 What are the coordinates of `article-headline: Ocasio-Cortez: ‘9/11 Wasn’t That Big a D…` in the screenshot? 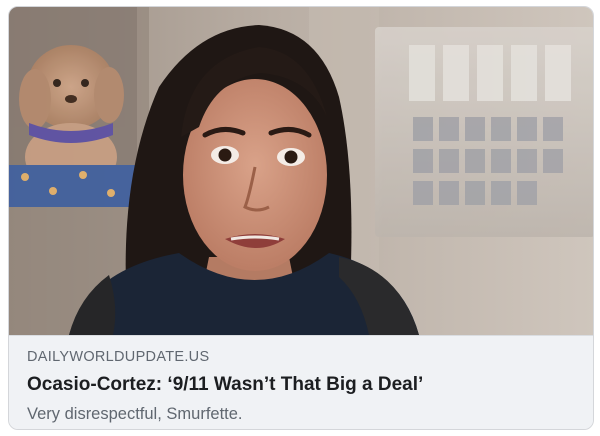 It's located at (310, 385).